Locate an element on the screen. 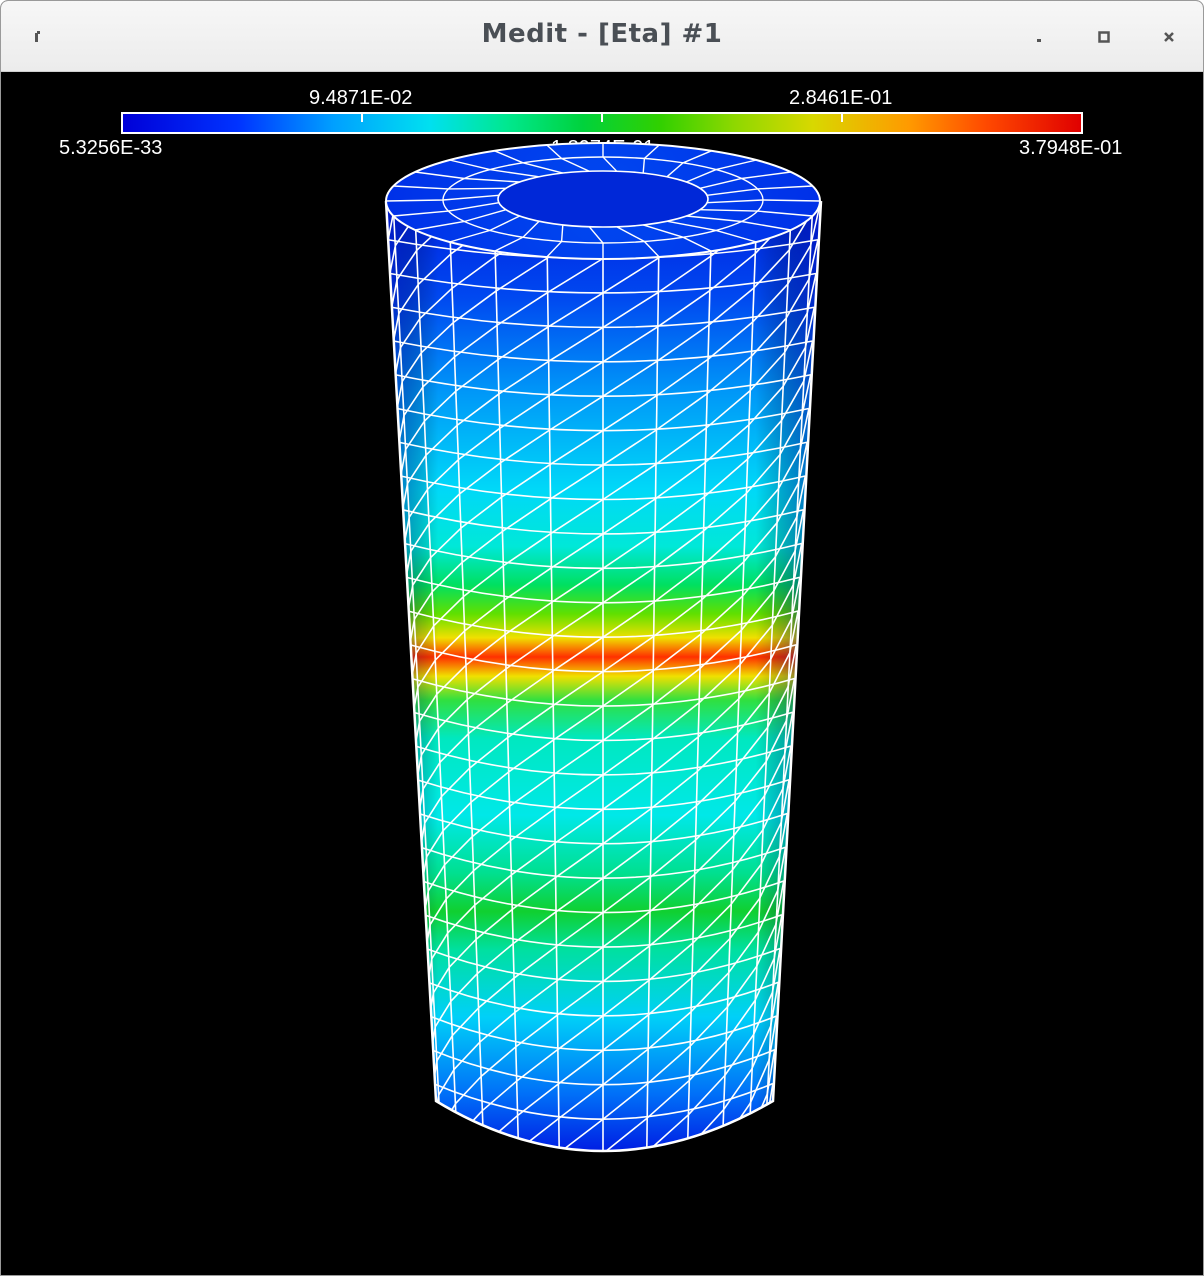 The width and height of the screenshot is (1204, 1276). mesh-ring is located at coordinates (603, 1150).